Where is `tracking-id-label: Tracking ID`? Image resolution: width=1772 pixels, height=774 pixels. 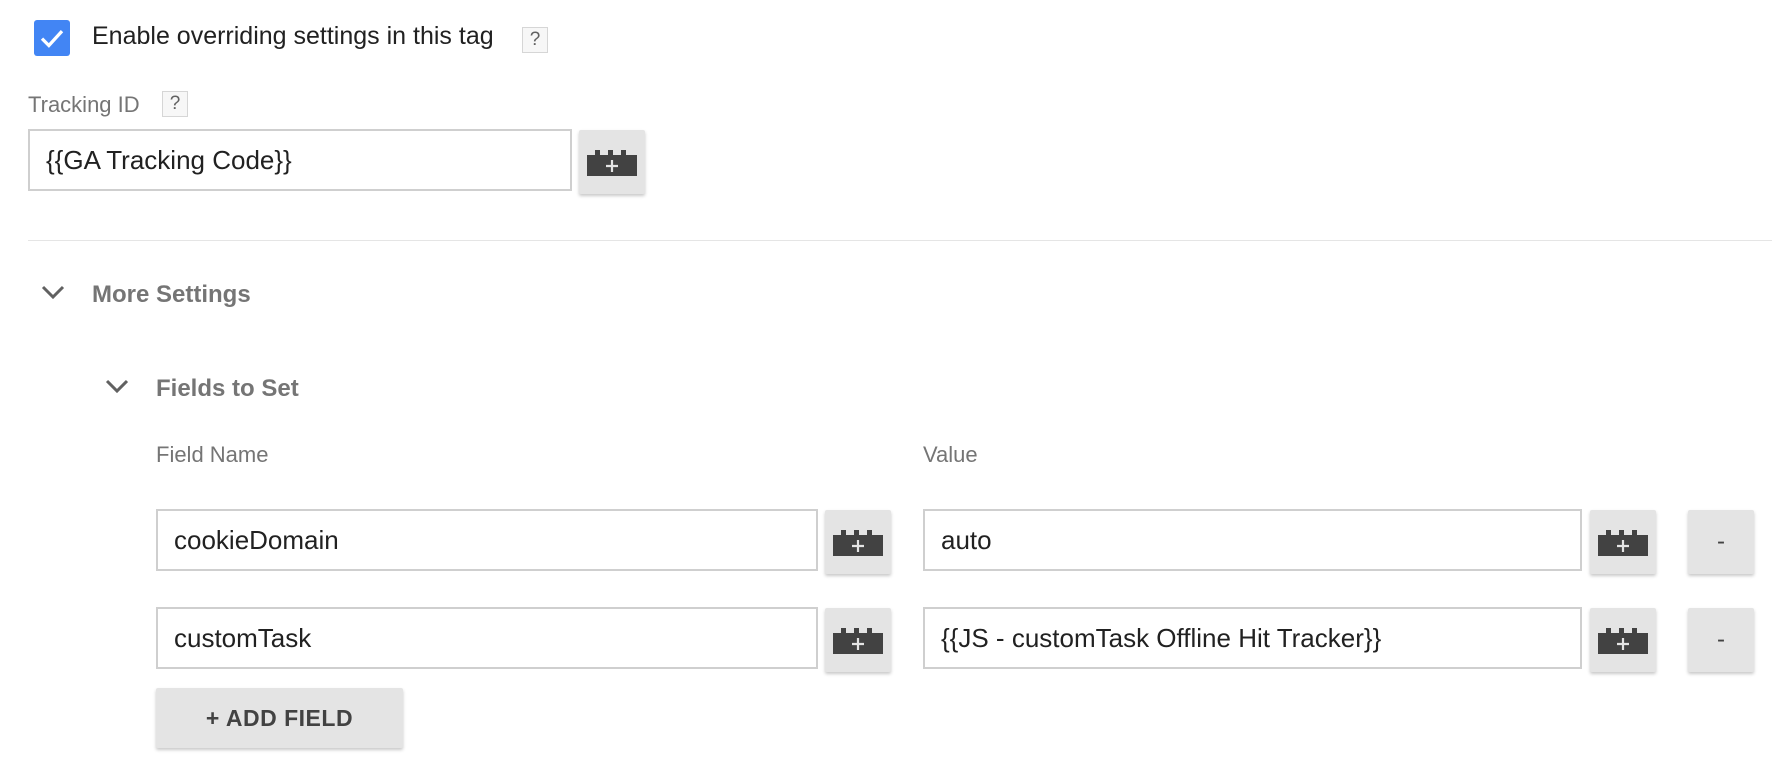 tracking-id-label: Tracking ID is located at coordinates (84, 104).